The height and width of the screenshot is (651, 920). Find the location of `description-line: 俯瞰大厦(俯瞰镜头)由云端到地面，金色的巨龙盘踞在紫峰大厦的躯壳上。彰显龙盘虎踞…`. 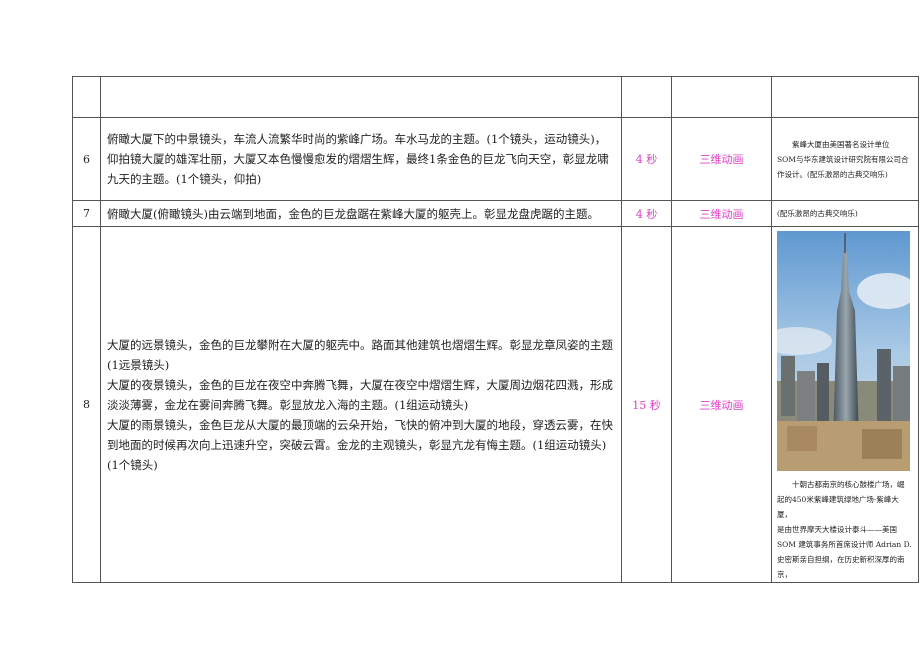

description-line: 俯瞰大厦(俯瞰镜头)由云端到地面，金色的巨龙盘踞在紫峰大厦的躯壳上。彰显龙盘虎踞… is located at coordinates (353, 213).